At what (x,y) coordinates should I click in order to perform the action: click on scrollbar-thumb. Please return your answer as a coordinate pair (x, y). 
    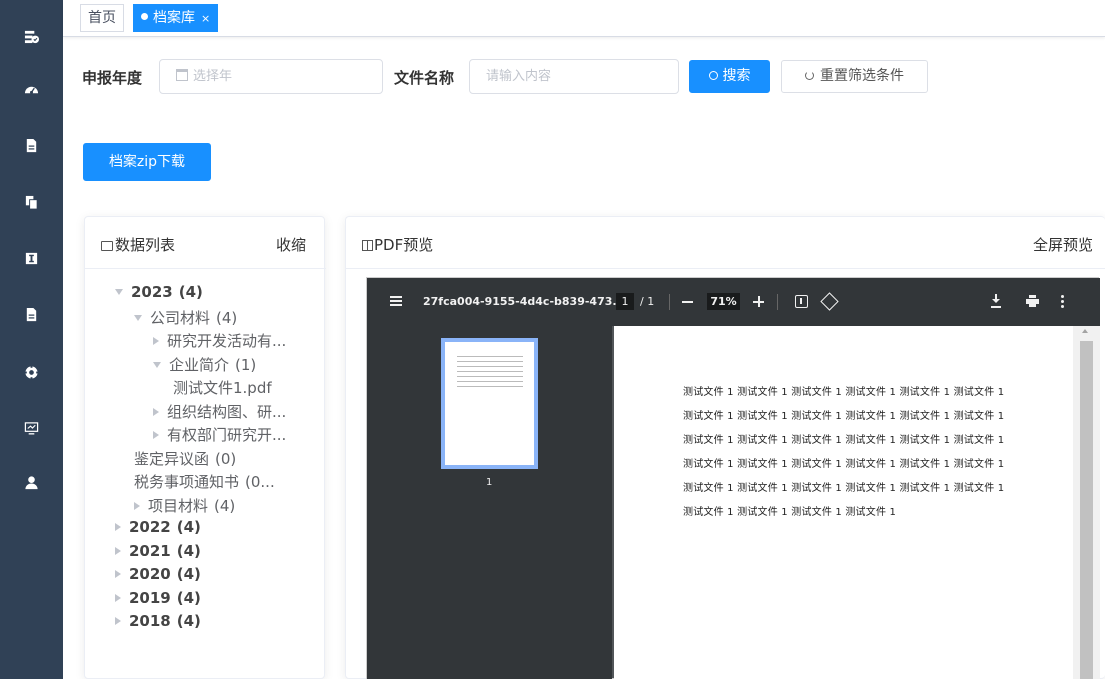
    Looking at the image, I should click on (1086, 510).